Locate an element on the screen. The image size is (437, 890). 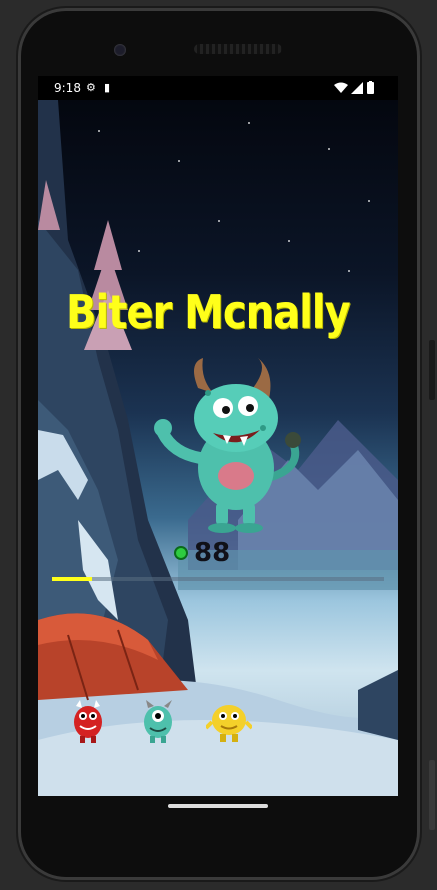
home-indicator is located at coordinates (218, 806).